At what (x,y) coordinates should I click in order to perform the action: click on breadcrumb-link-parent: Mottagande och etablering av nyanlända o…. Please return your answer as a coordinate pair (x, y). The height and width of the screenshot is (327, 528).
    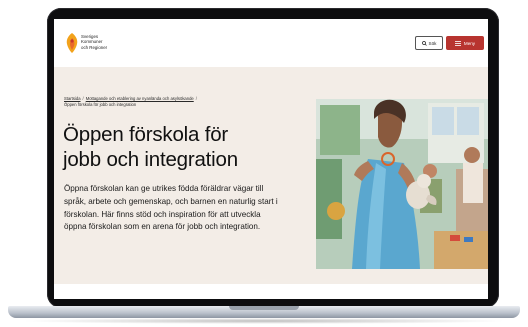
    Looking at the image, I should click on (140, 98).